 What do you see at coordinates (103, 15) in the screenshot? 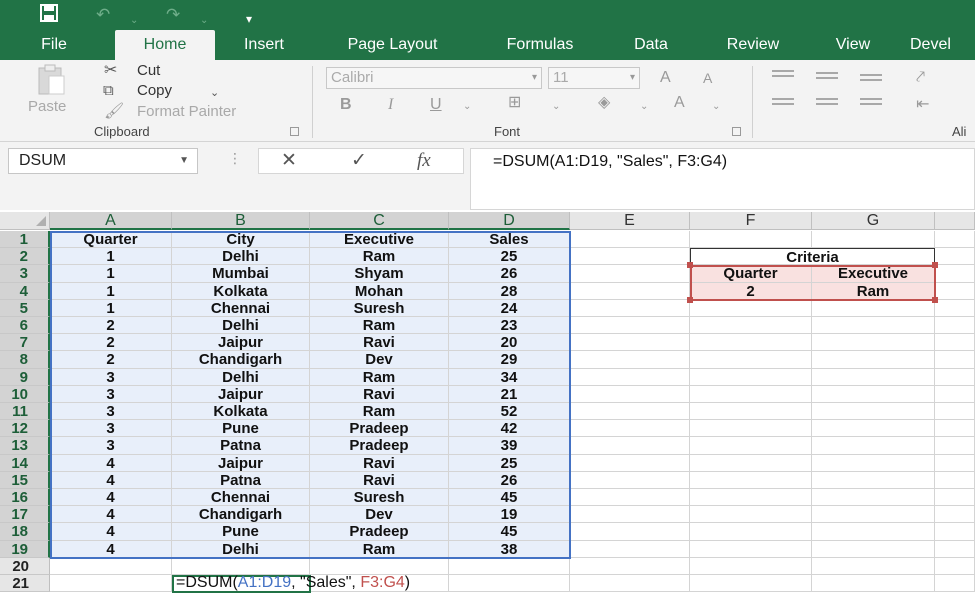
I see `undo-icon: ↶` at bounding box center [103, 15].